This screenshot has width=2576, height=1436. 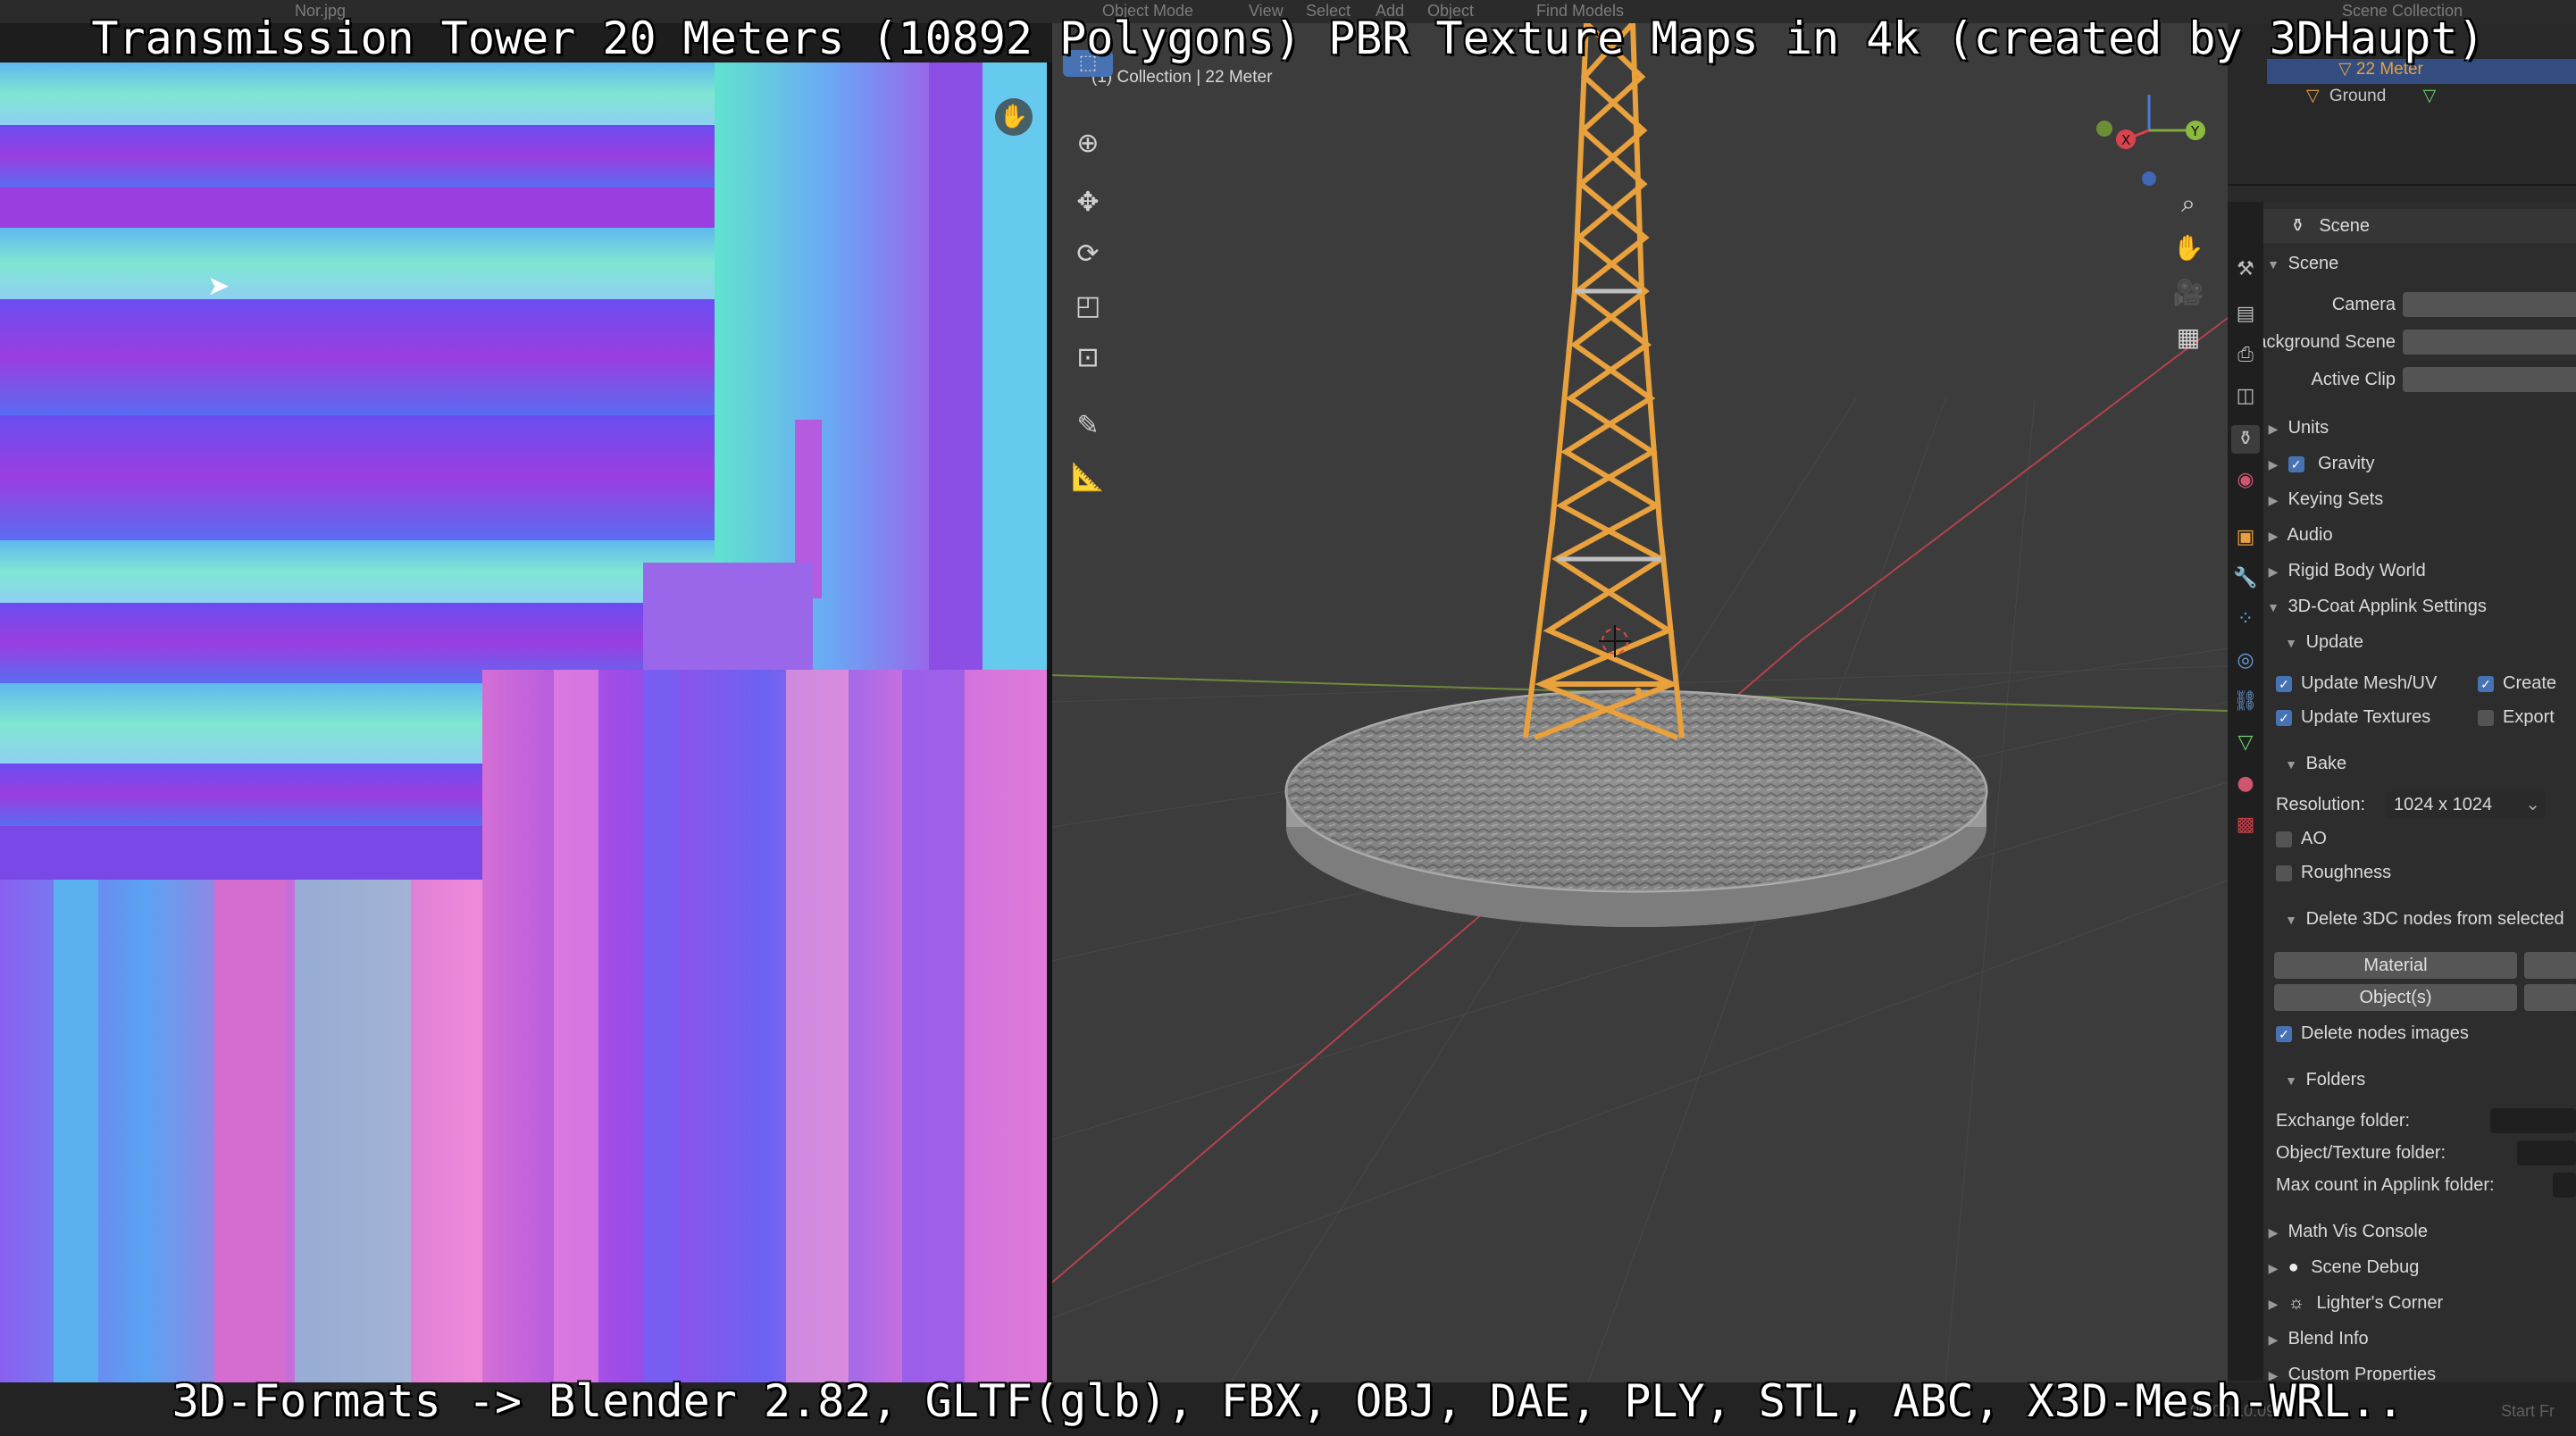 What do you see at coordinates (2420, 1339) in the screenshot?
I see `panel-blend-info: ▶ Blend Info` at bounding box center [2420, 1339].